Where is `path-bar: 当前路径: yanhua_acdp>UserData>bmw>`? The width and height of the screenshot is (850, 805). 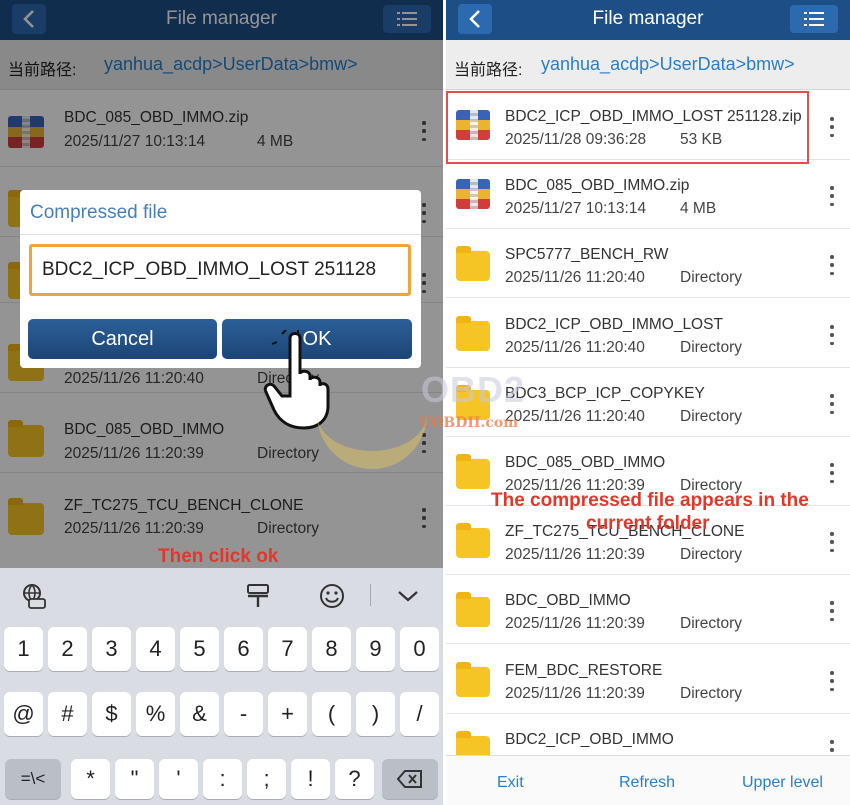 path-bar: 当前路径: yanhua_acdp>UserData>bmw> is located at coordinates (648, 65).